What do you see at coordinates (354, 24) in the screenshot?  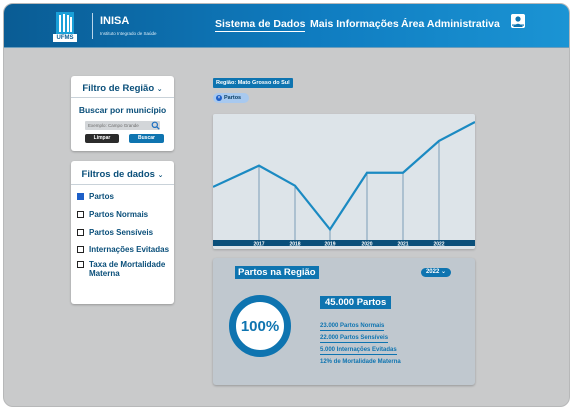 I see `nav-mais-informacoes: Mais Informações` at bounding box center [354, 24].